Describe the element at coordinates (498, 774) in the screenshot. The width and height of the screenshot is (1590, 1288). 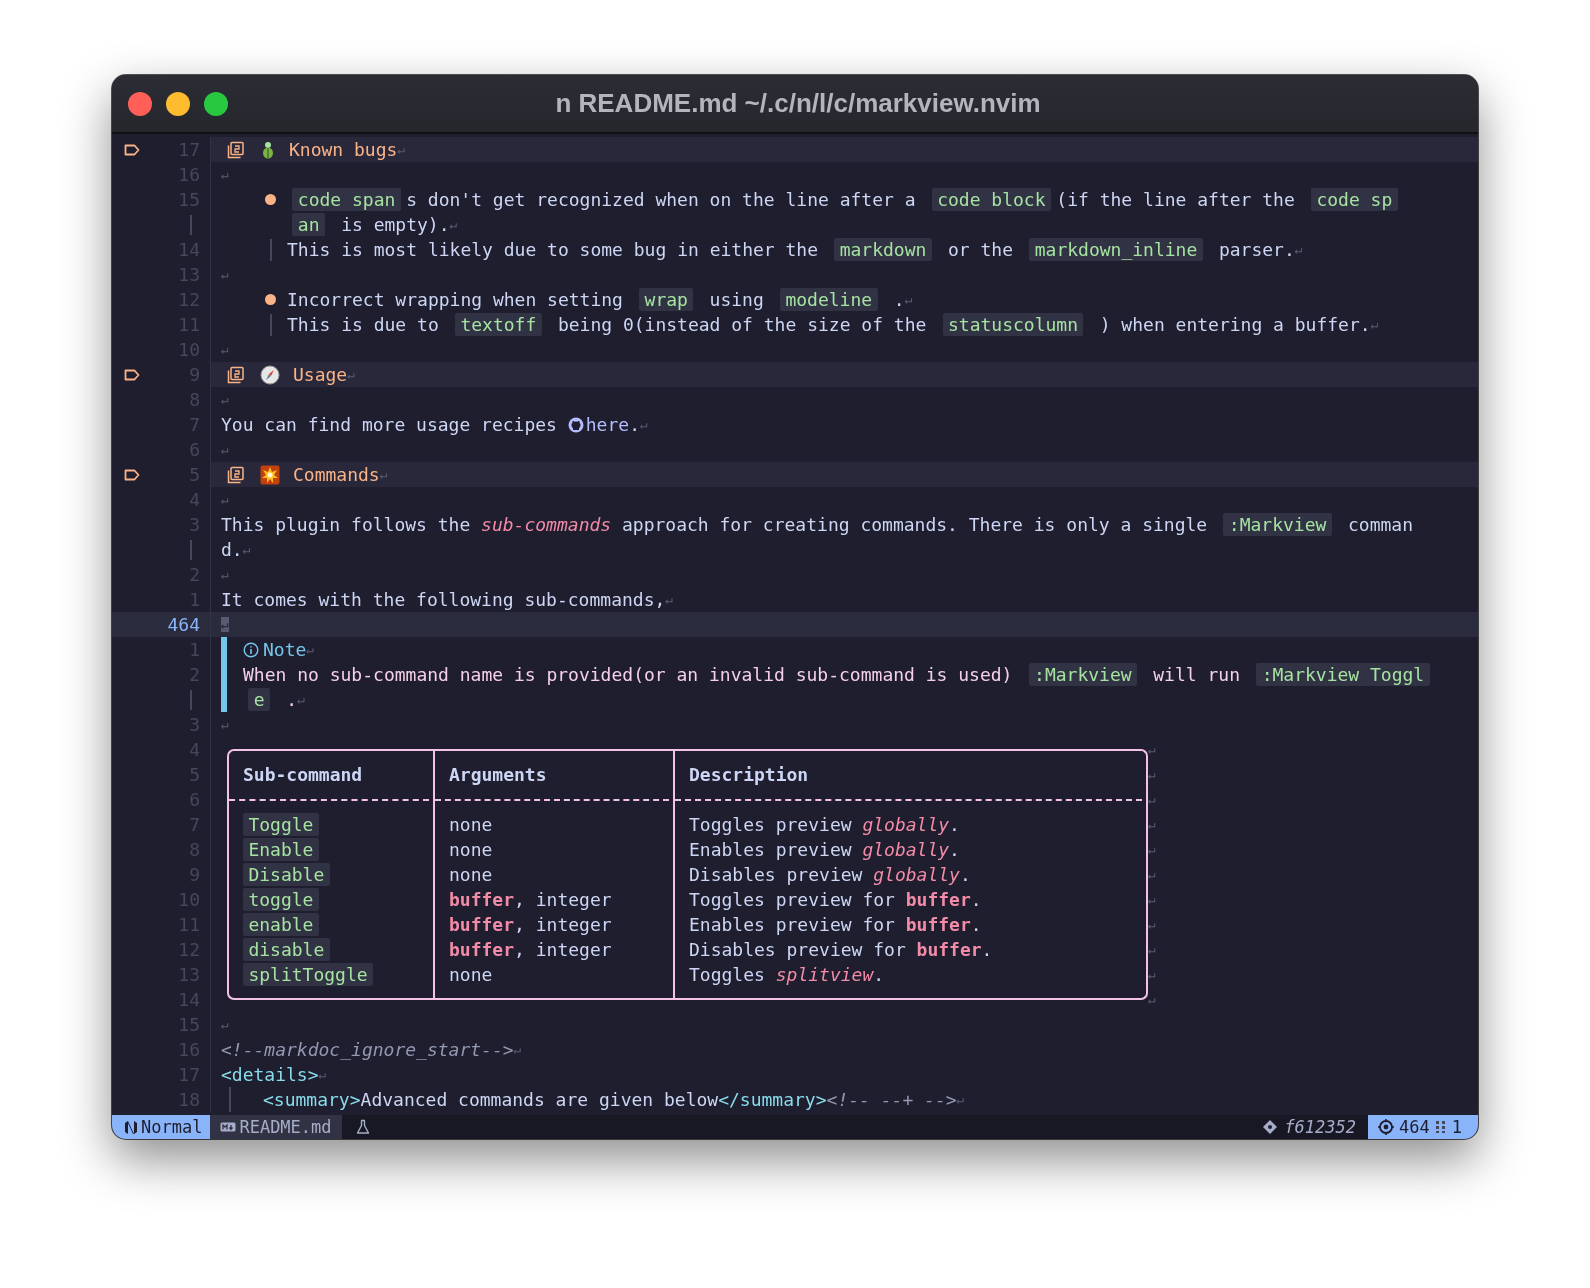
I see `column-header: Arguments` at that location.